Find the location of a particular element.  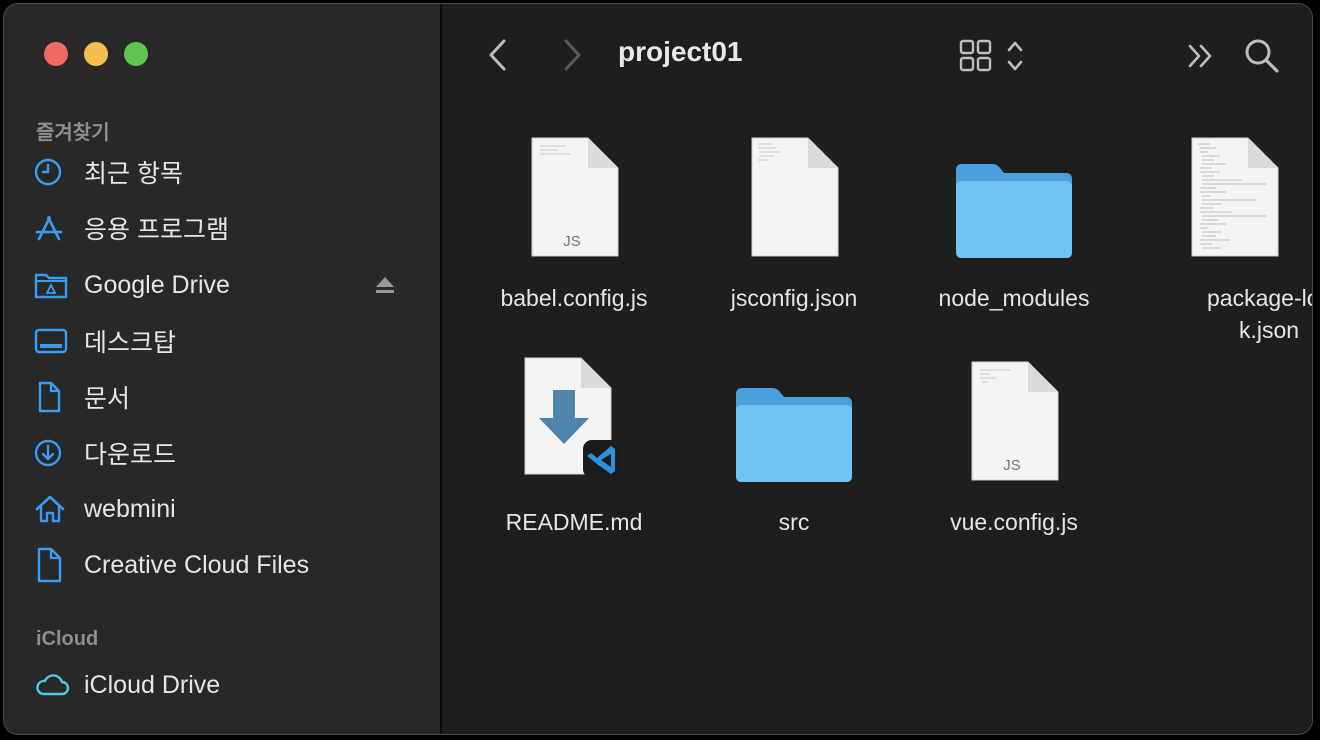

file-name: babel.config.js is located at coordinates (574, 298).